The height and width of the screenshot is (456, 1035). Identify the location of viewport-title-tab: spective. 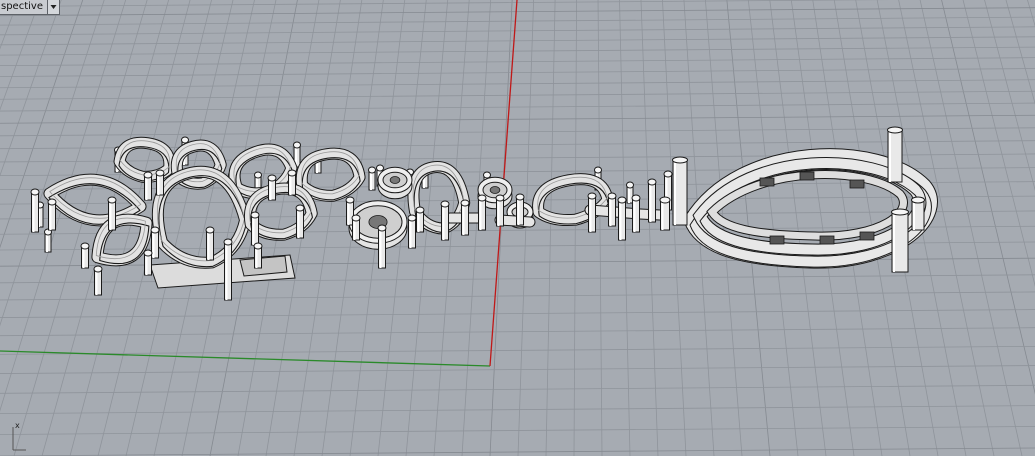
(30, 7).